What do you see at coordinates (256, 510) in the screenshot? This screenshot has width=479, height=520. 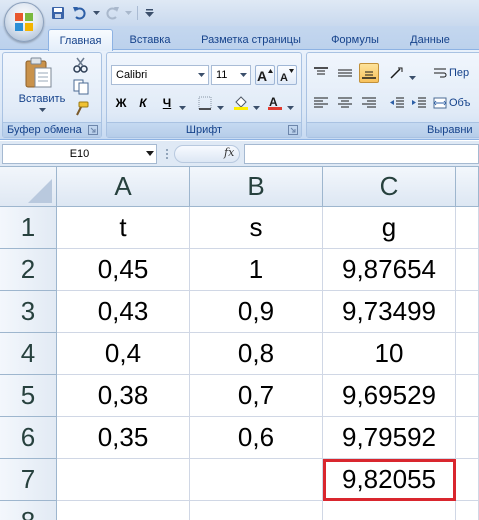 I see `cell-b8` at bounding box center [256, 510].